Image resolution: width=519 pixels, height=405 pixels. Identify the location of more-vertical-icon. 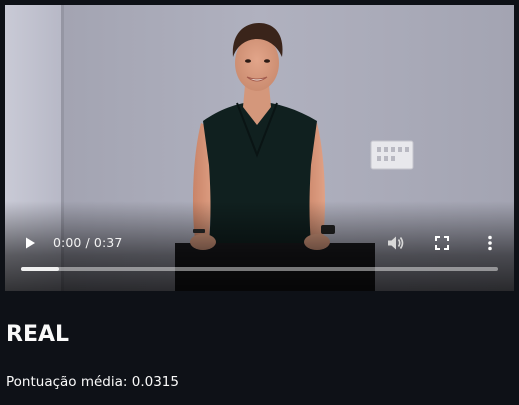
(490, 243).